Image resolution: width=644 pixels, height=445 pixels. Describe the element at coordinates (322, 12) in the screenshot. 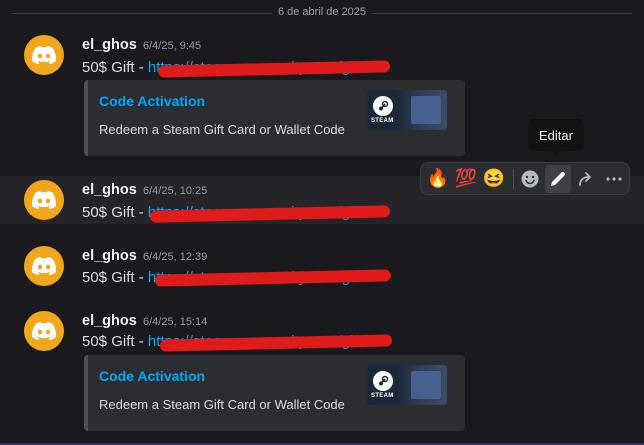

I see `date-divider-label: 6 de abril de 2025` at that location.